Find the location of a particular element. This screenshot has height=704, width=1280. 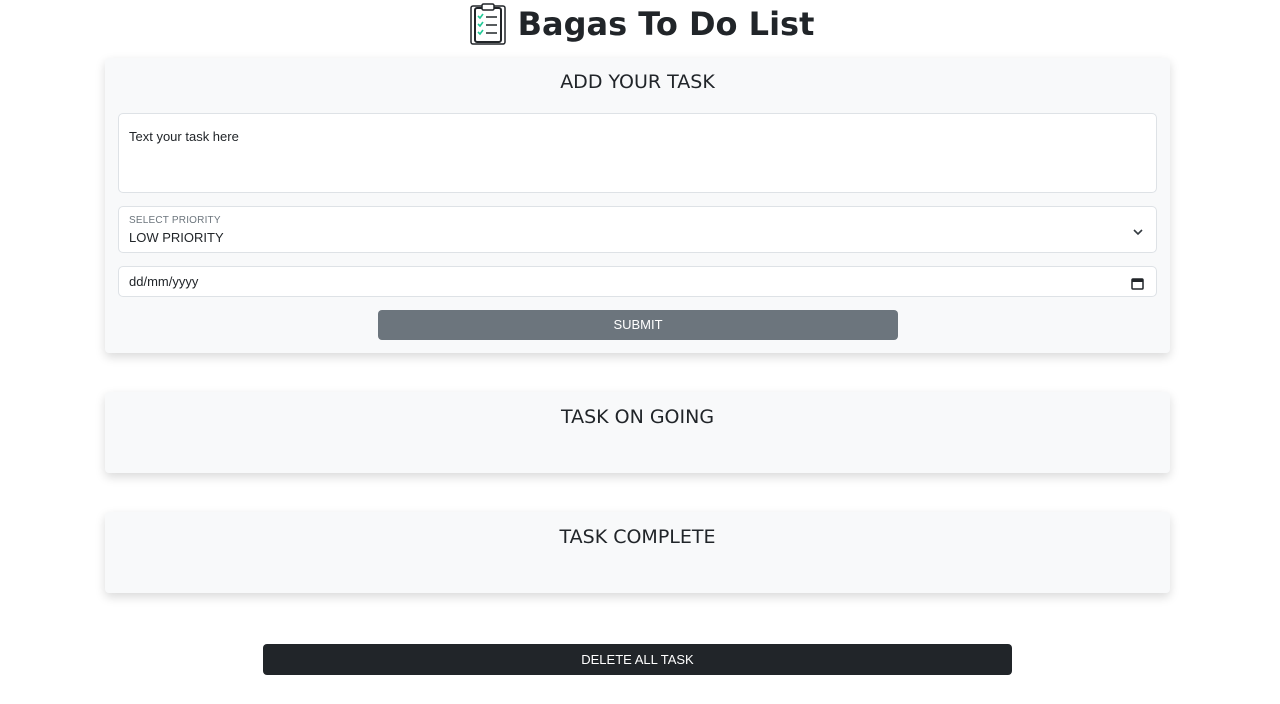

due-date-input: dd/mm/yyyy is located at coordinates (637, 281).